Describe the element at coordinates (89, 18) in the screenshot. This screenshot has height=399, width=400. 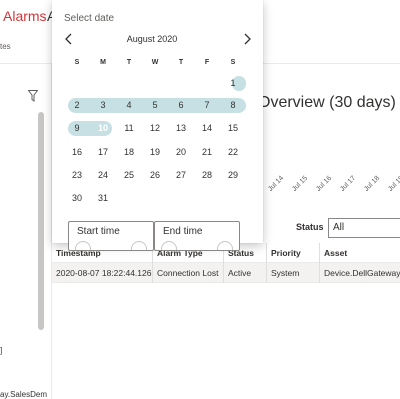
I see `date-picker-title: Select date` at that location.